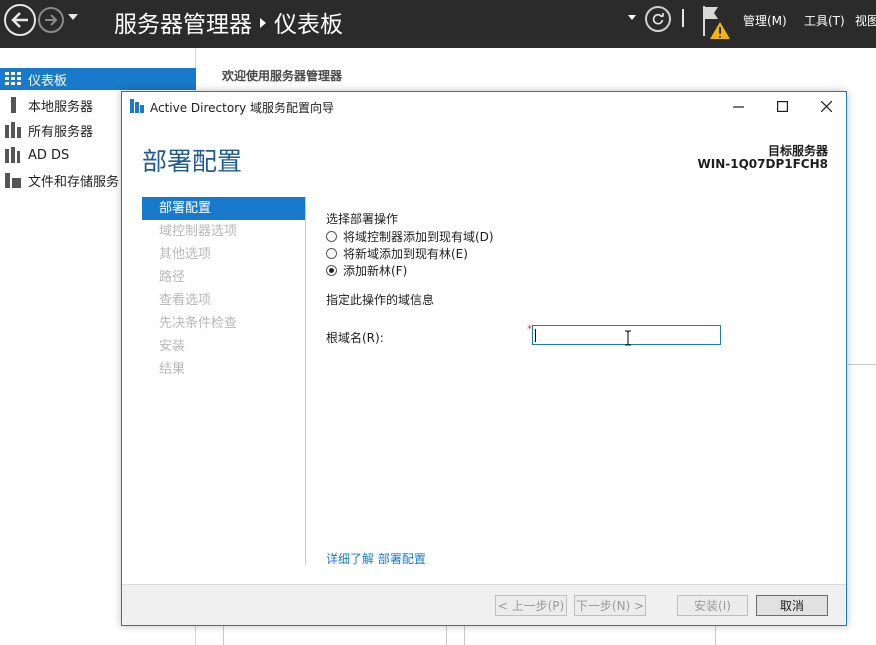 This screenshot has height=645, width=876. I want to click on radio-button-selected, so click(331, 270).